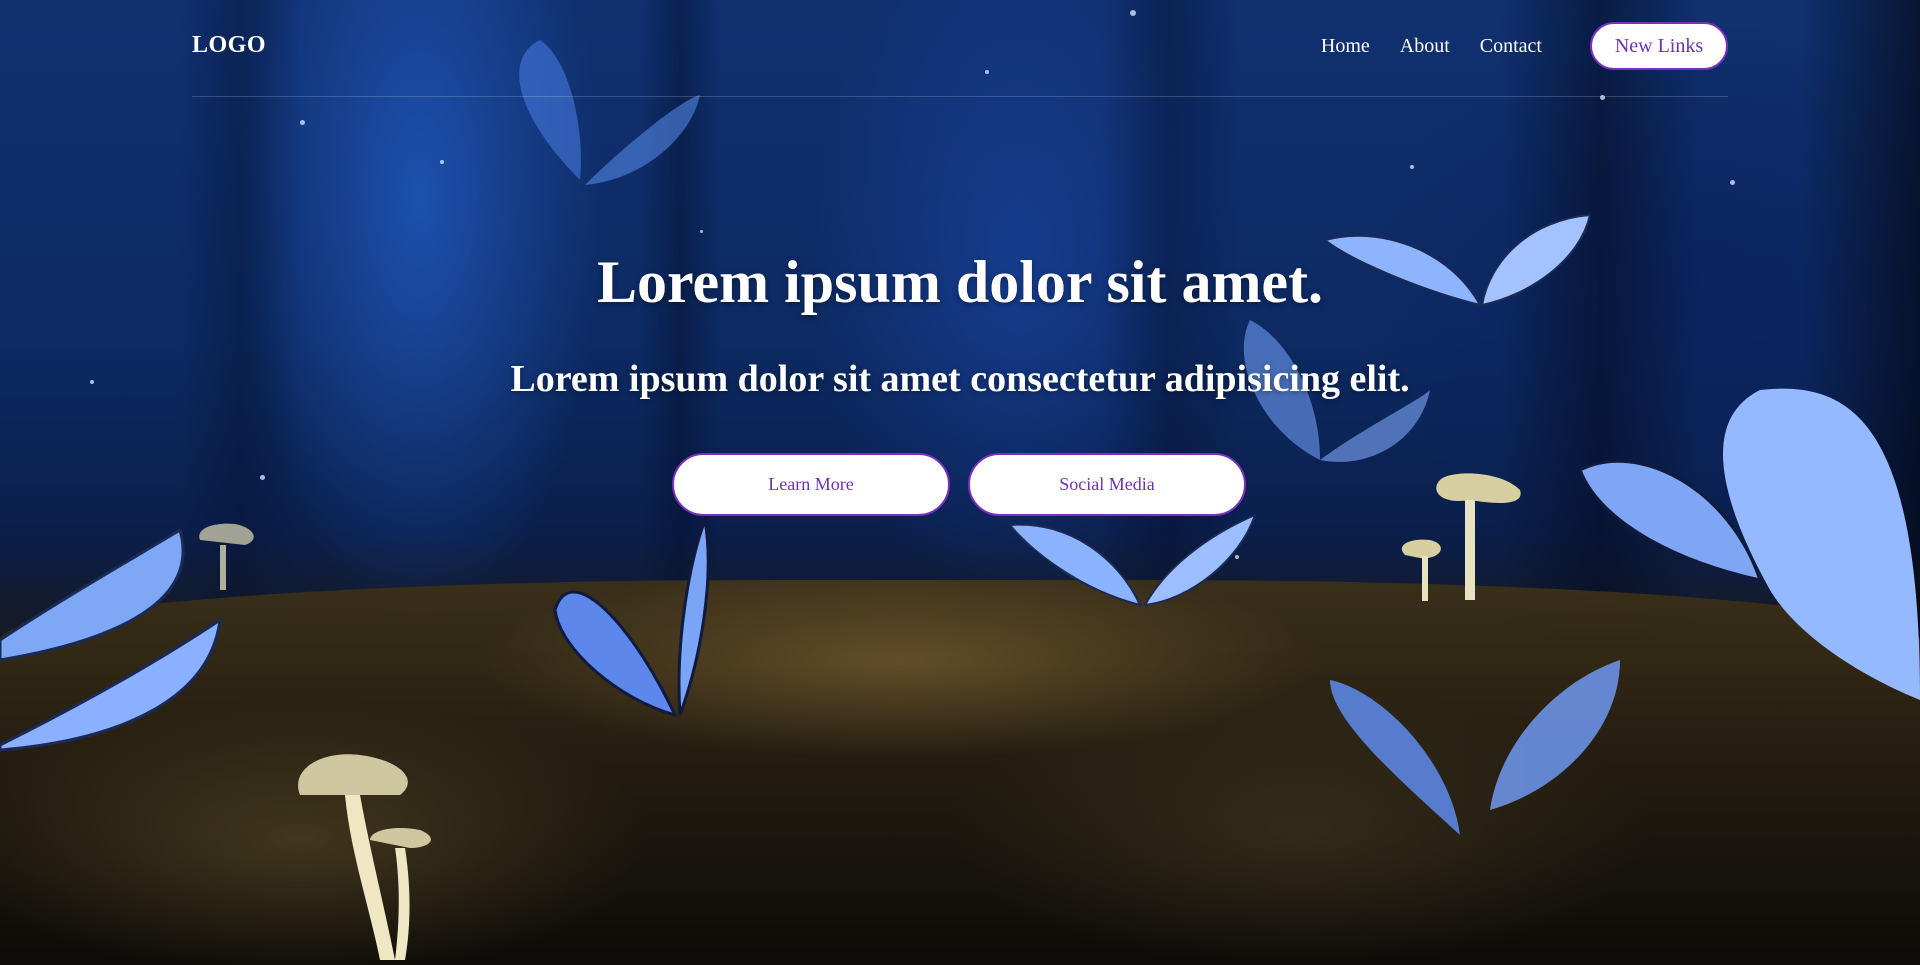  I want to click on new-links-button: New Links, so click(1659, 46).